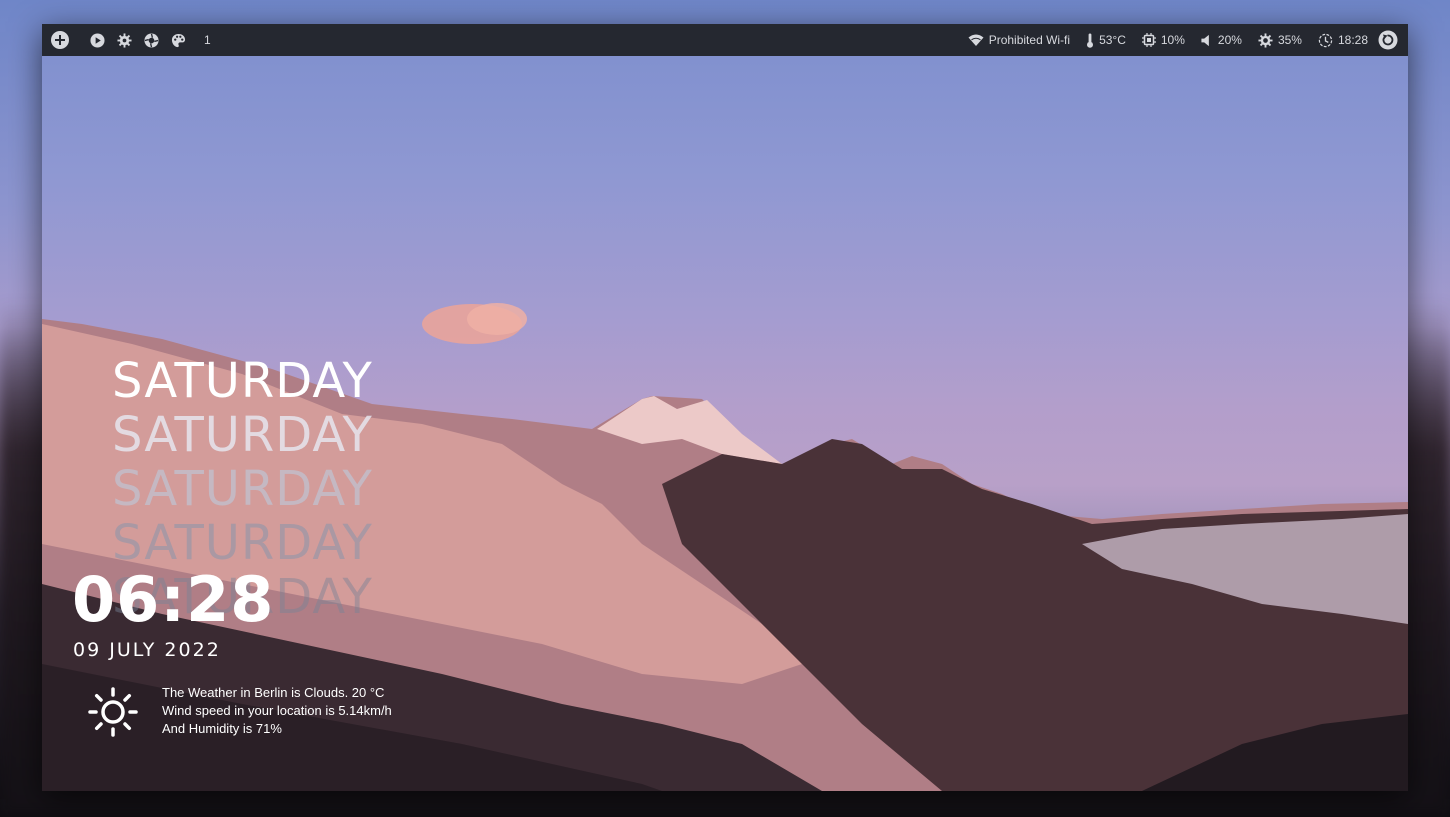 Image resolution: width=1450 pixels, height=817 pixels. I want to click on workspace-indicator: 1, so click(207, 40).